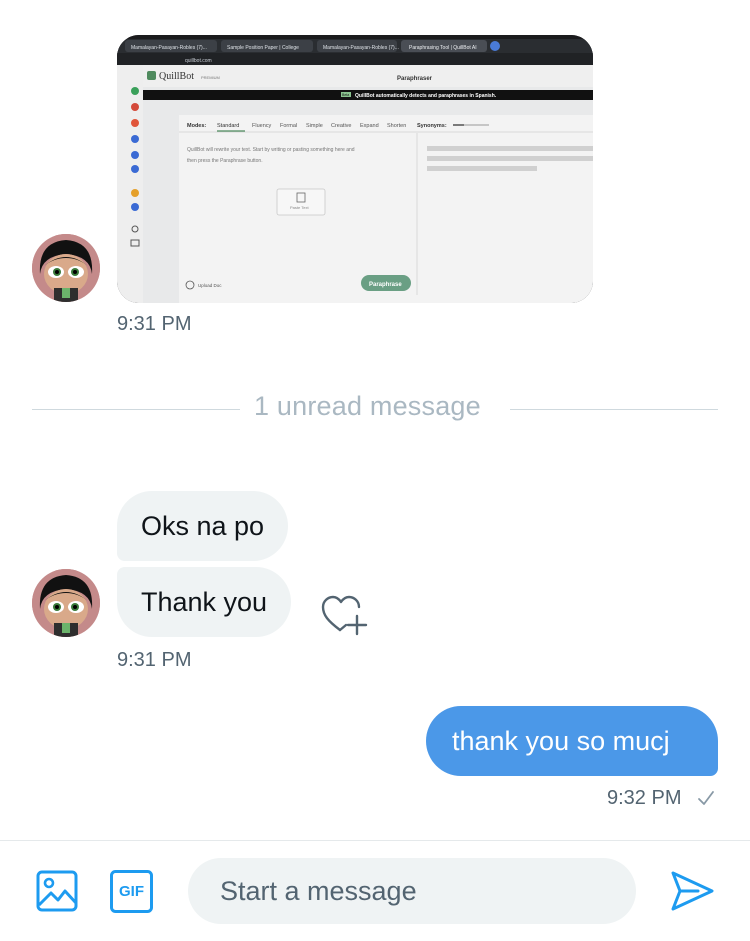 The image size is (750, 941). What do you see at coordinates (299, 207) in the screenshot?
I see `paste-text-label: Paste Text` at bounding box center [299, 207].